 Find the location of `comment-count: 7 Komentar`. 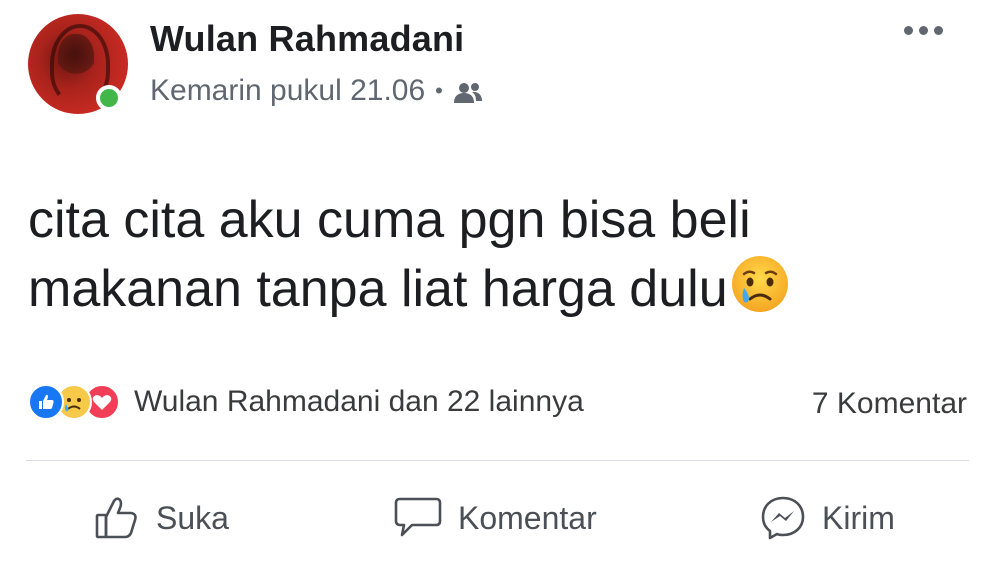

comment-count: 7 Komentar is located at coordinates (889, 404).